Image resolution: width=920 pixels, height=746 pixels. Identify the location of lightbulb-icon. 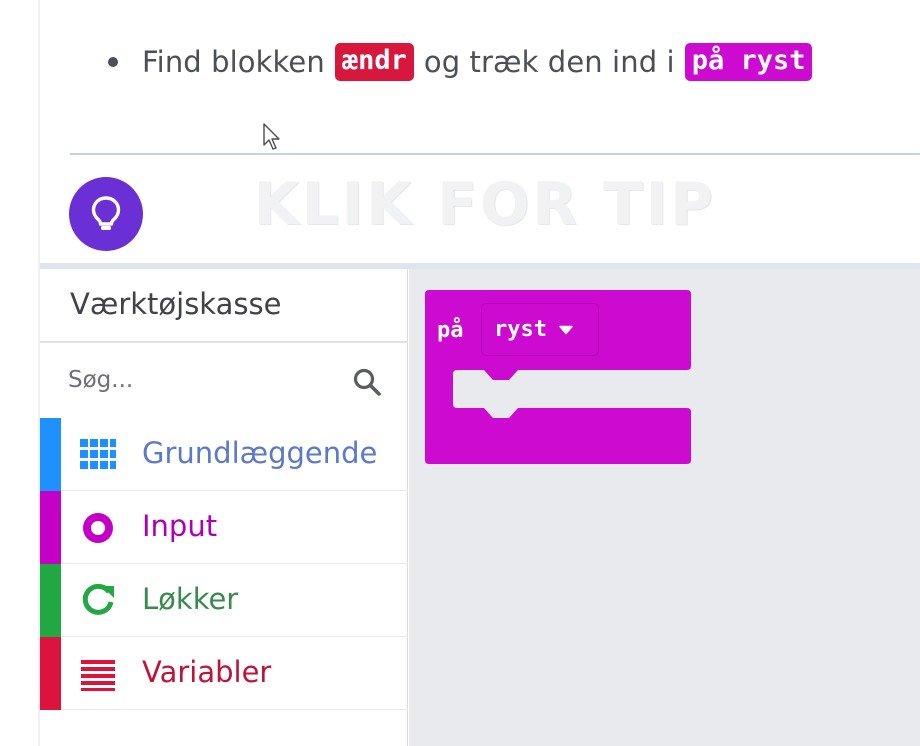
(106, 213).